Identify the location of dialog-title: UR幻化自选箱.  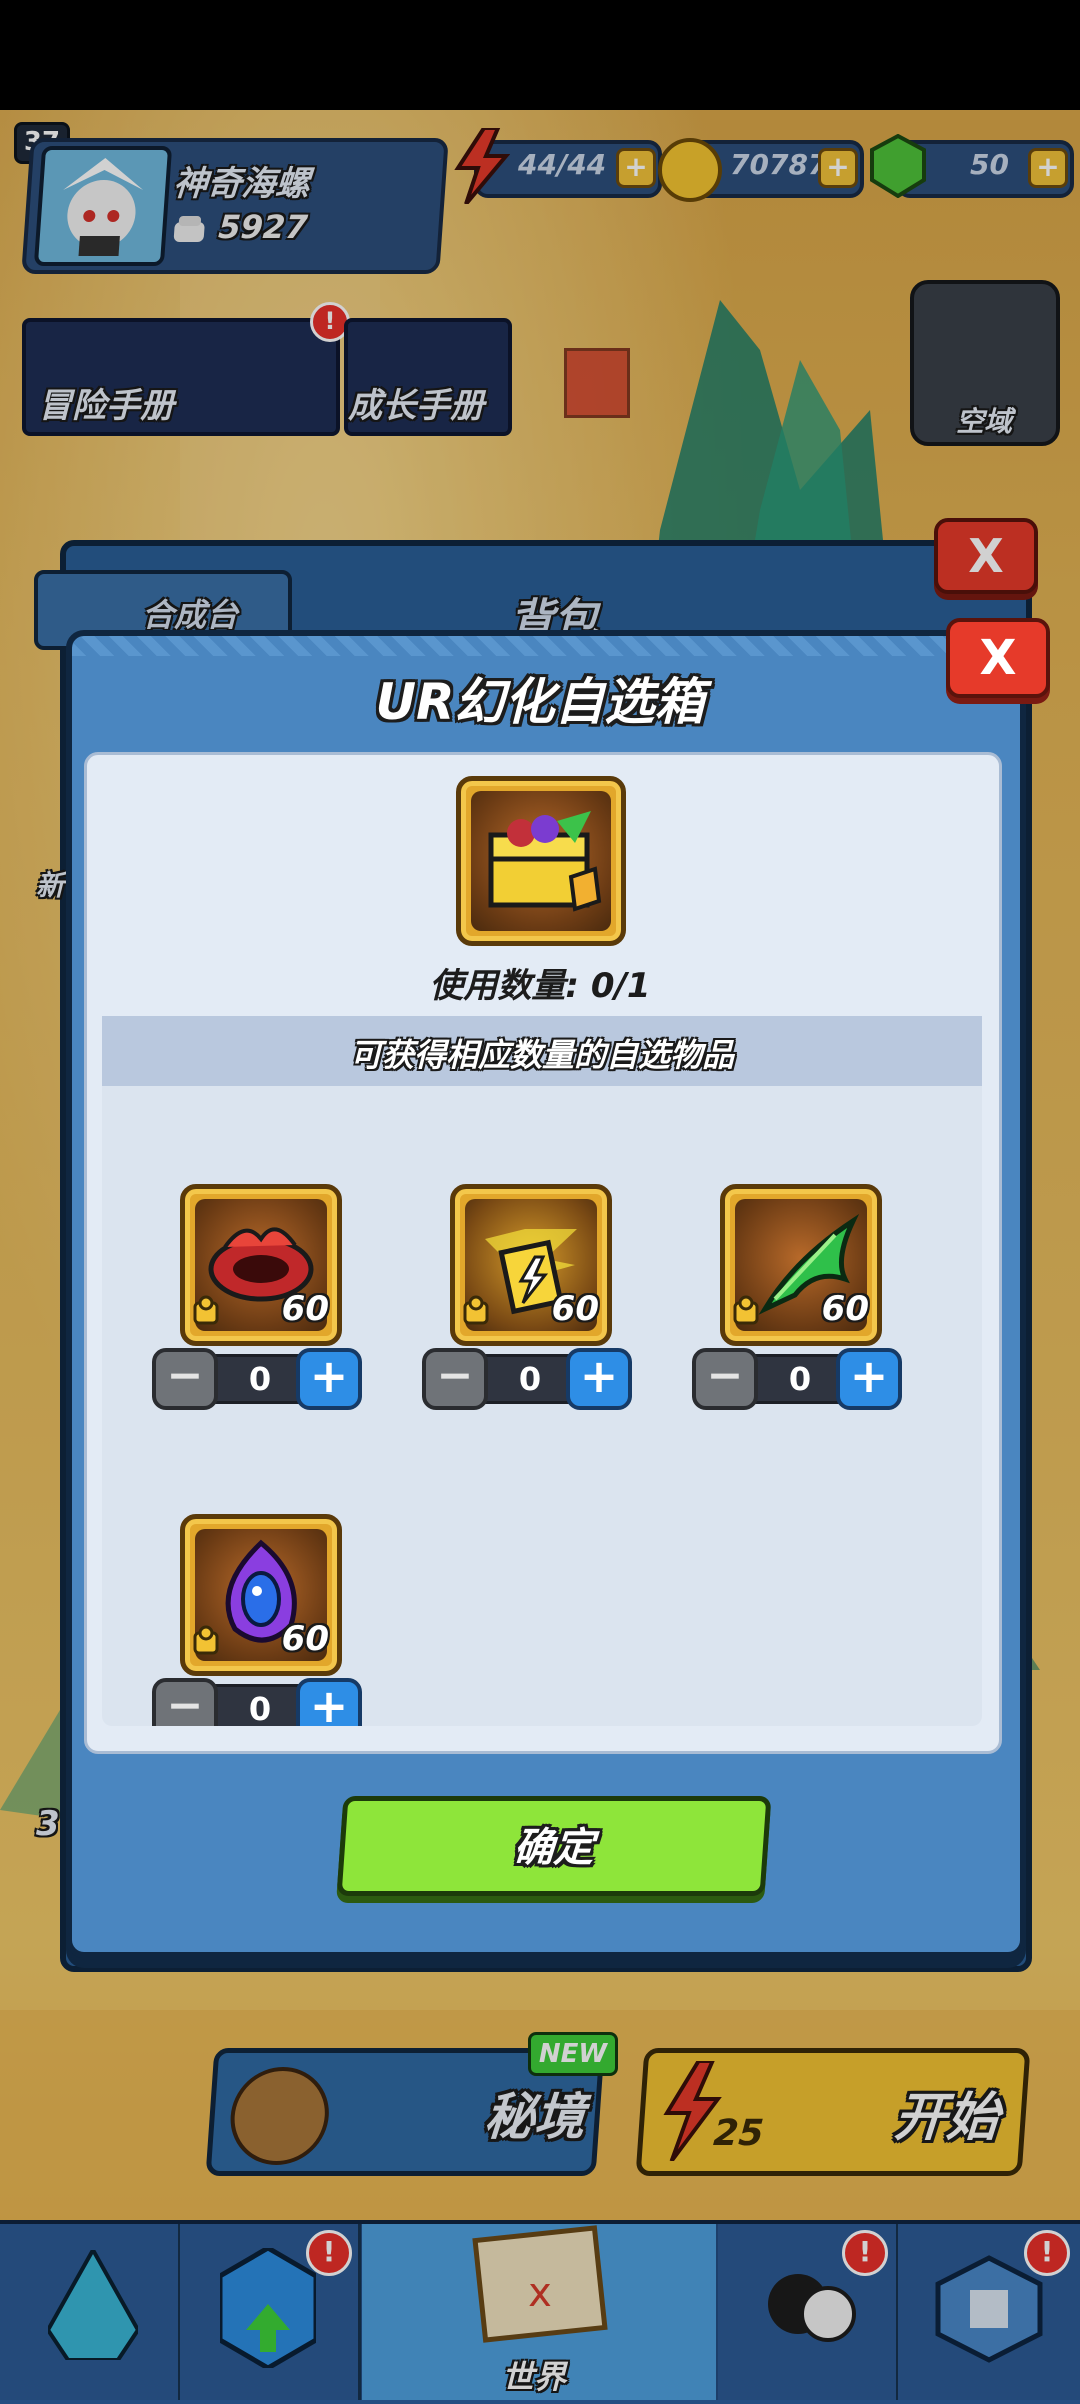
(540, 702).